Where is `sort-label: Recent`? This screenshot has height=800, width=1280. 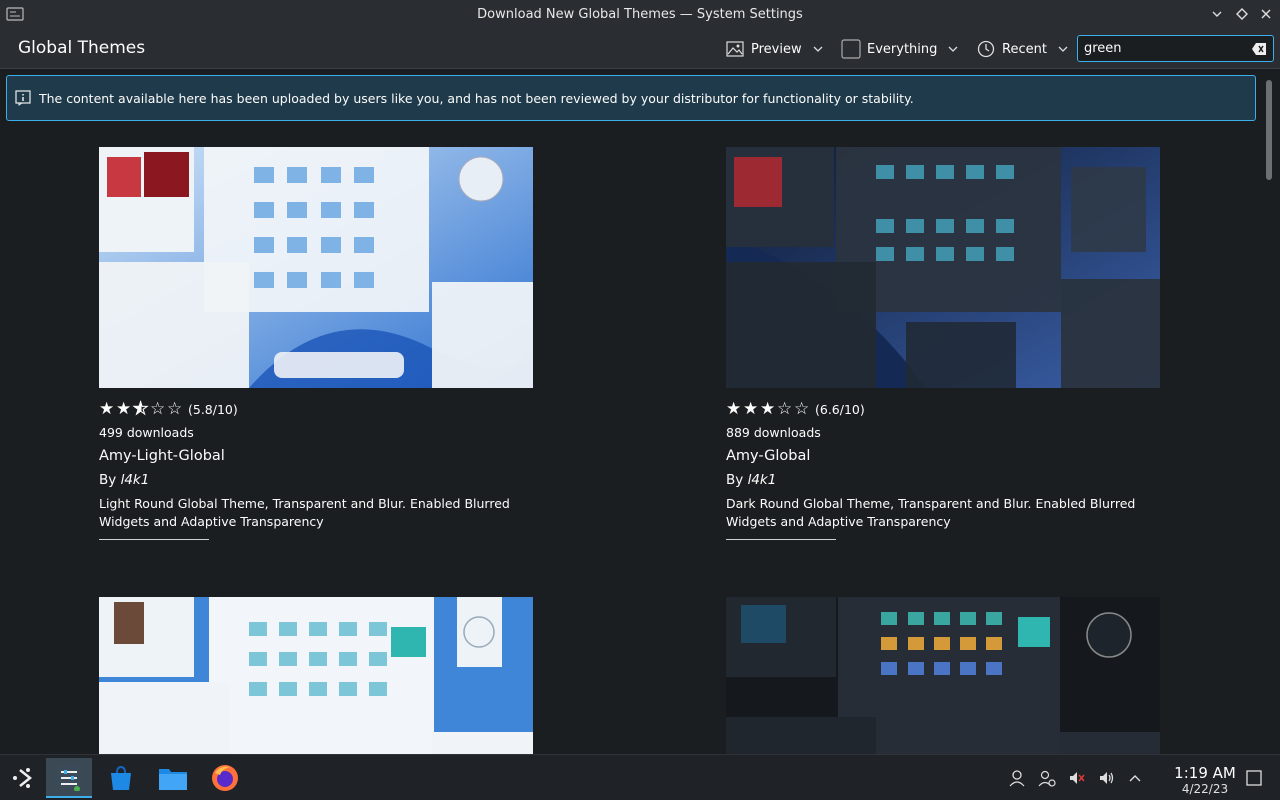 sort-label: Recent is located at coordinates (1024, 49).